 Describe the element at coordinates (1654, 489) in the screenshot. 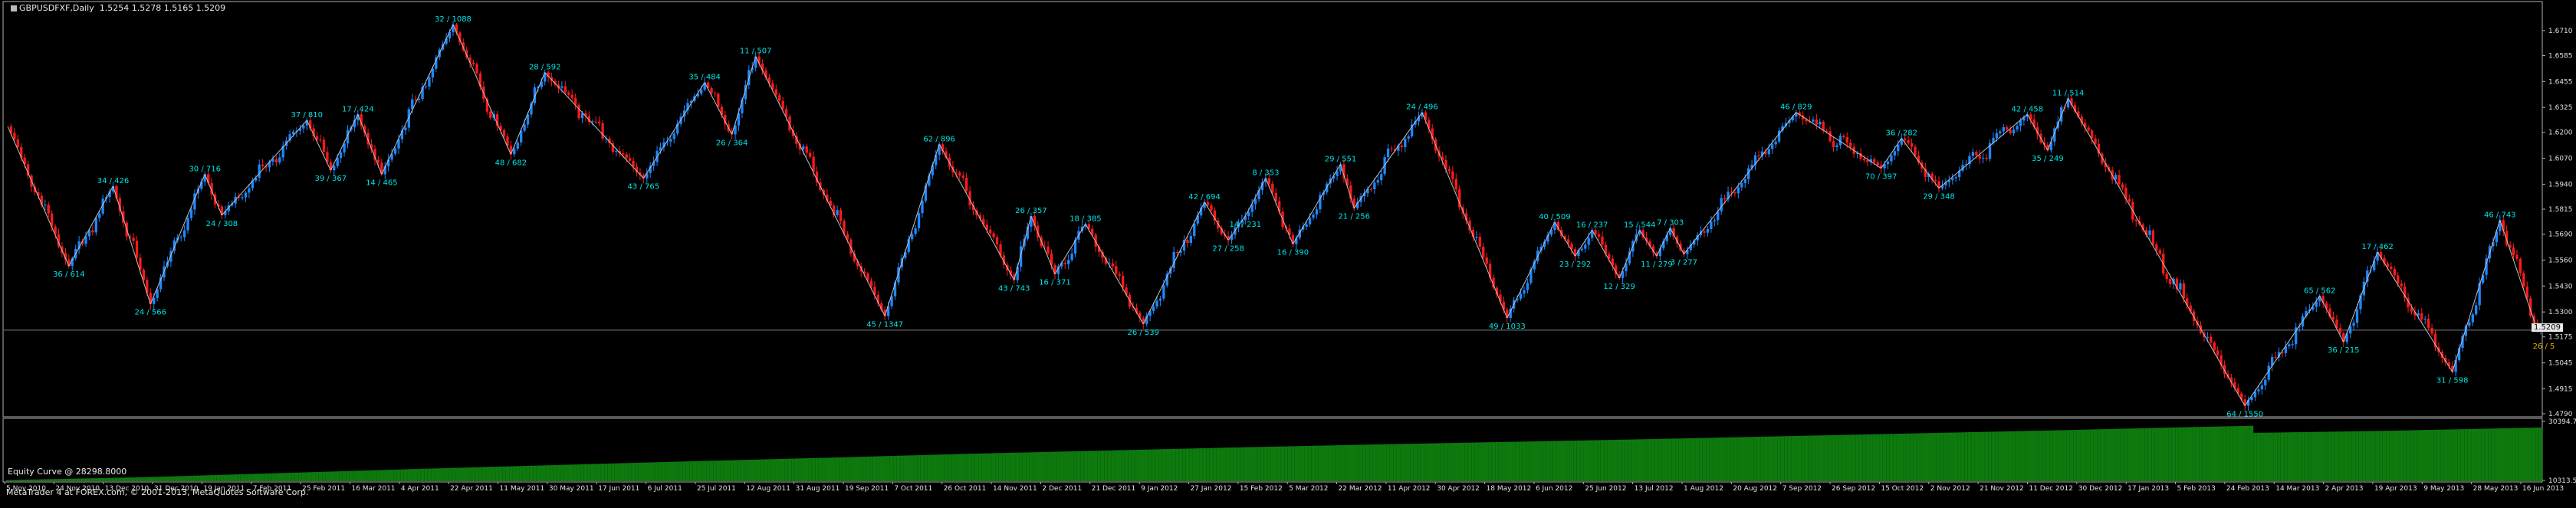

I see `time-tick-label: 13 Jul 2012` at that location.